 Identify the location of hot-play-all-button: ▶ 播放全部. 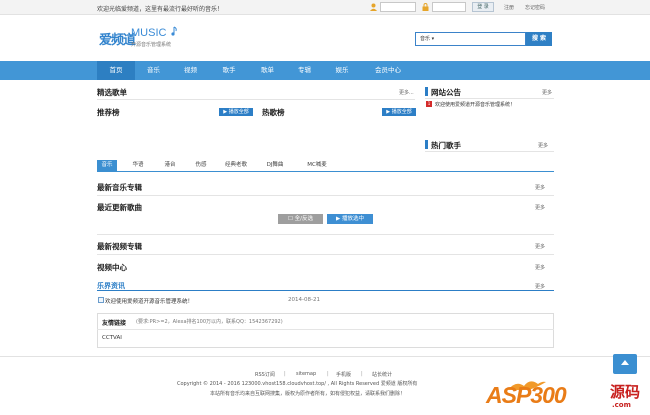
(399, 112).